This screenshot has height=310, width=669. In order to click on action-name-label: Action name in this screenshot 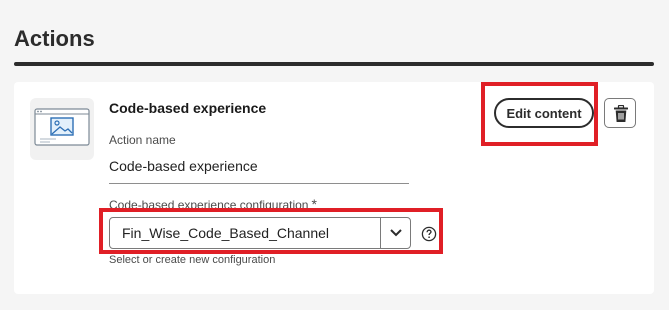, I will do `click(142, 140)`.